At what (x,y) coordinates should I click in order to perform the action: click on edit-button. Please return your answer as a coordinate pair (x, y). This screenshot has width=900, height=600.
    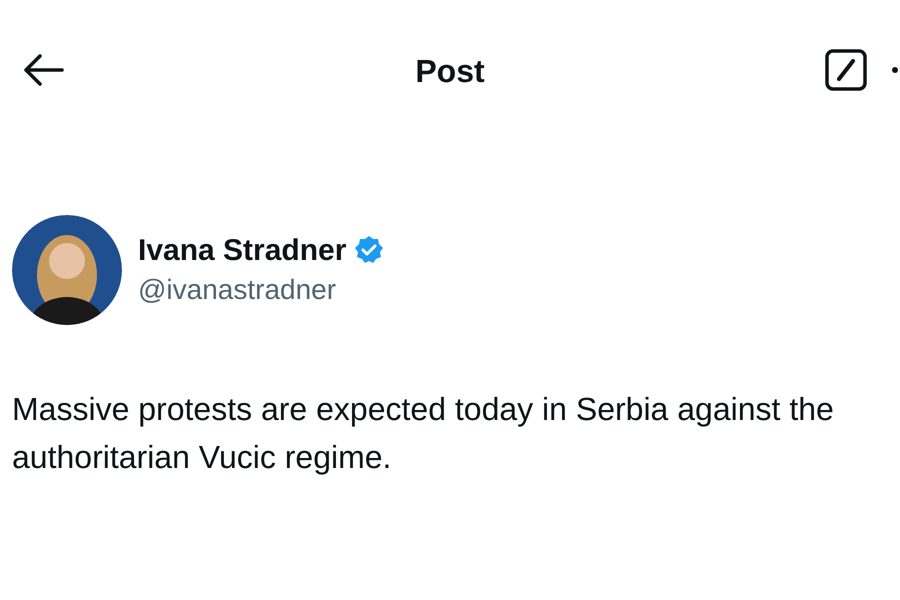
    Looking at the image, I should click on (846, 70).